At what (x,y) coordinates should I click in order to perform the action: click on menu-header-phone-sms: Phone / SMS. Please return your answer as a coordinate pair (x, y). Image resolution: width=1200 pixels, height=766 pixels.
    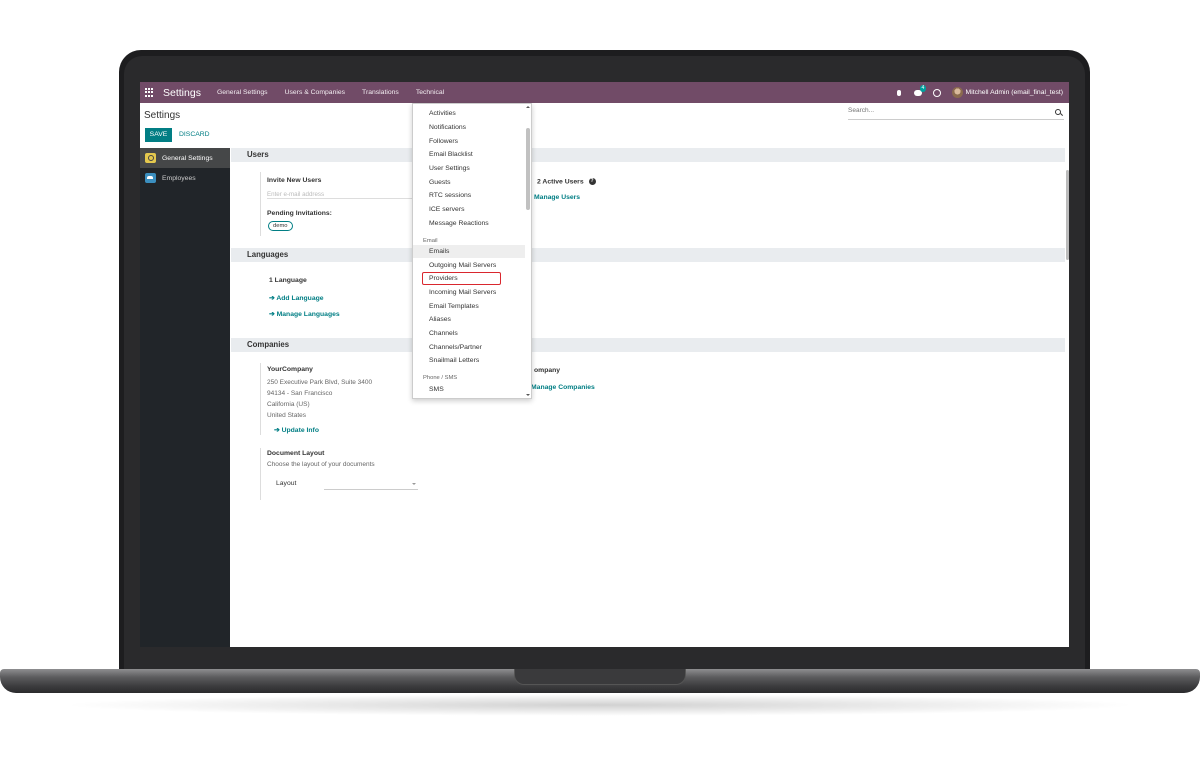
    Looking at the image, I should click on (440, 378).